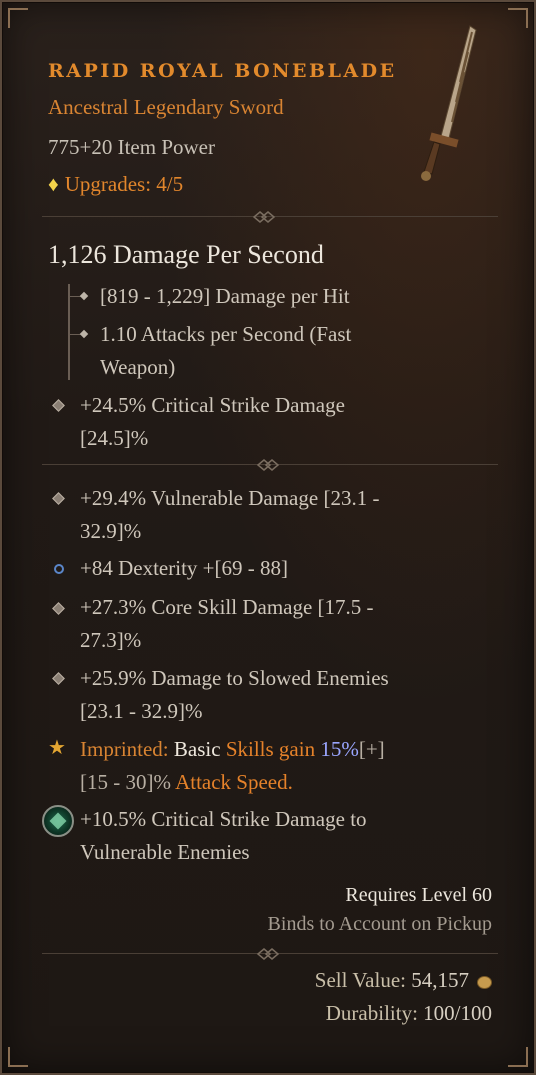  I want to click on affix-core-skill: +27.3% Core Skill Damage [17.5 -, so click(227, 607).